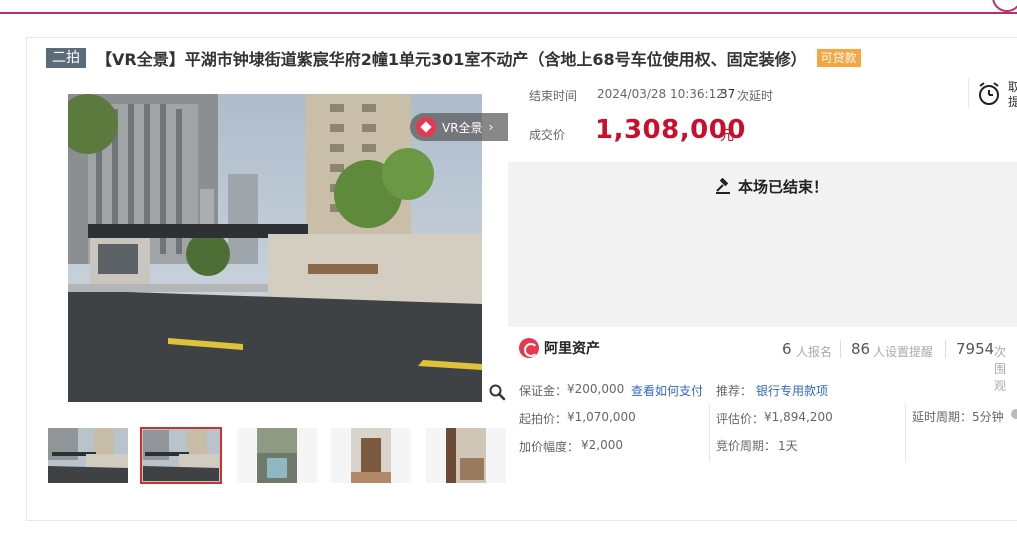 The height and width of the screenshot is (540, 1017). Describe the element at coordinates (727, 136) in the screenshot. I see `deal-price-unit: 元` at that location.